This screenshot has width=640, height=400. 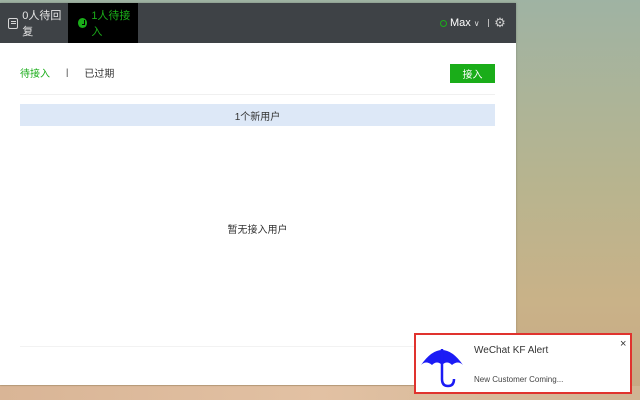 What do you see at coordinates (258, 23) in the screenshot?
I see `top-bar: 0人待回复 1人待接入 Max ∨ ⚙` at bounding box center [258, 23].